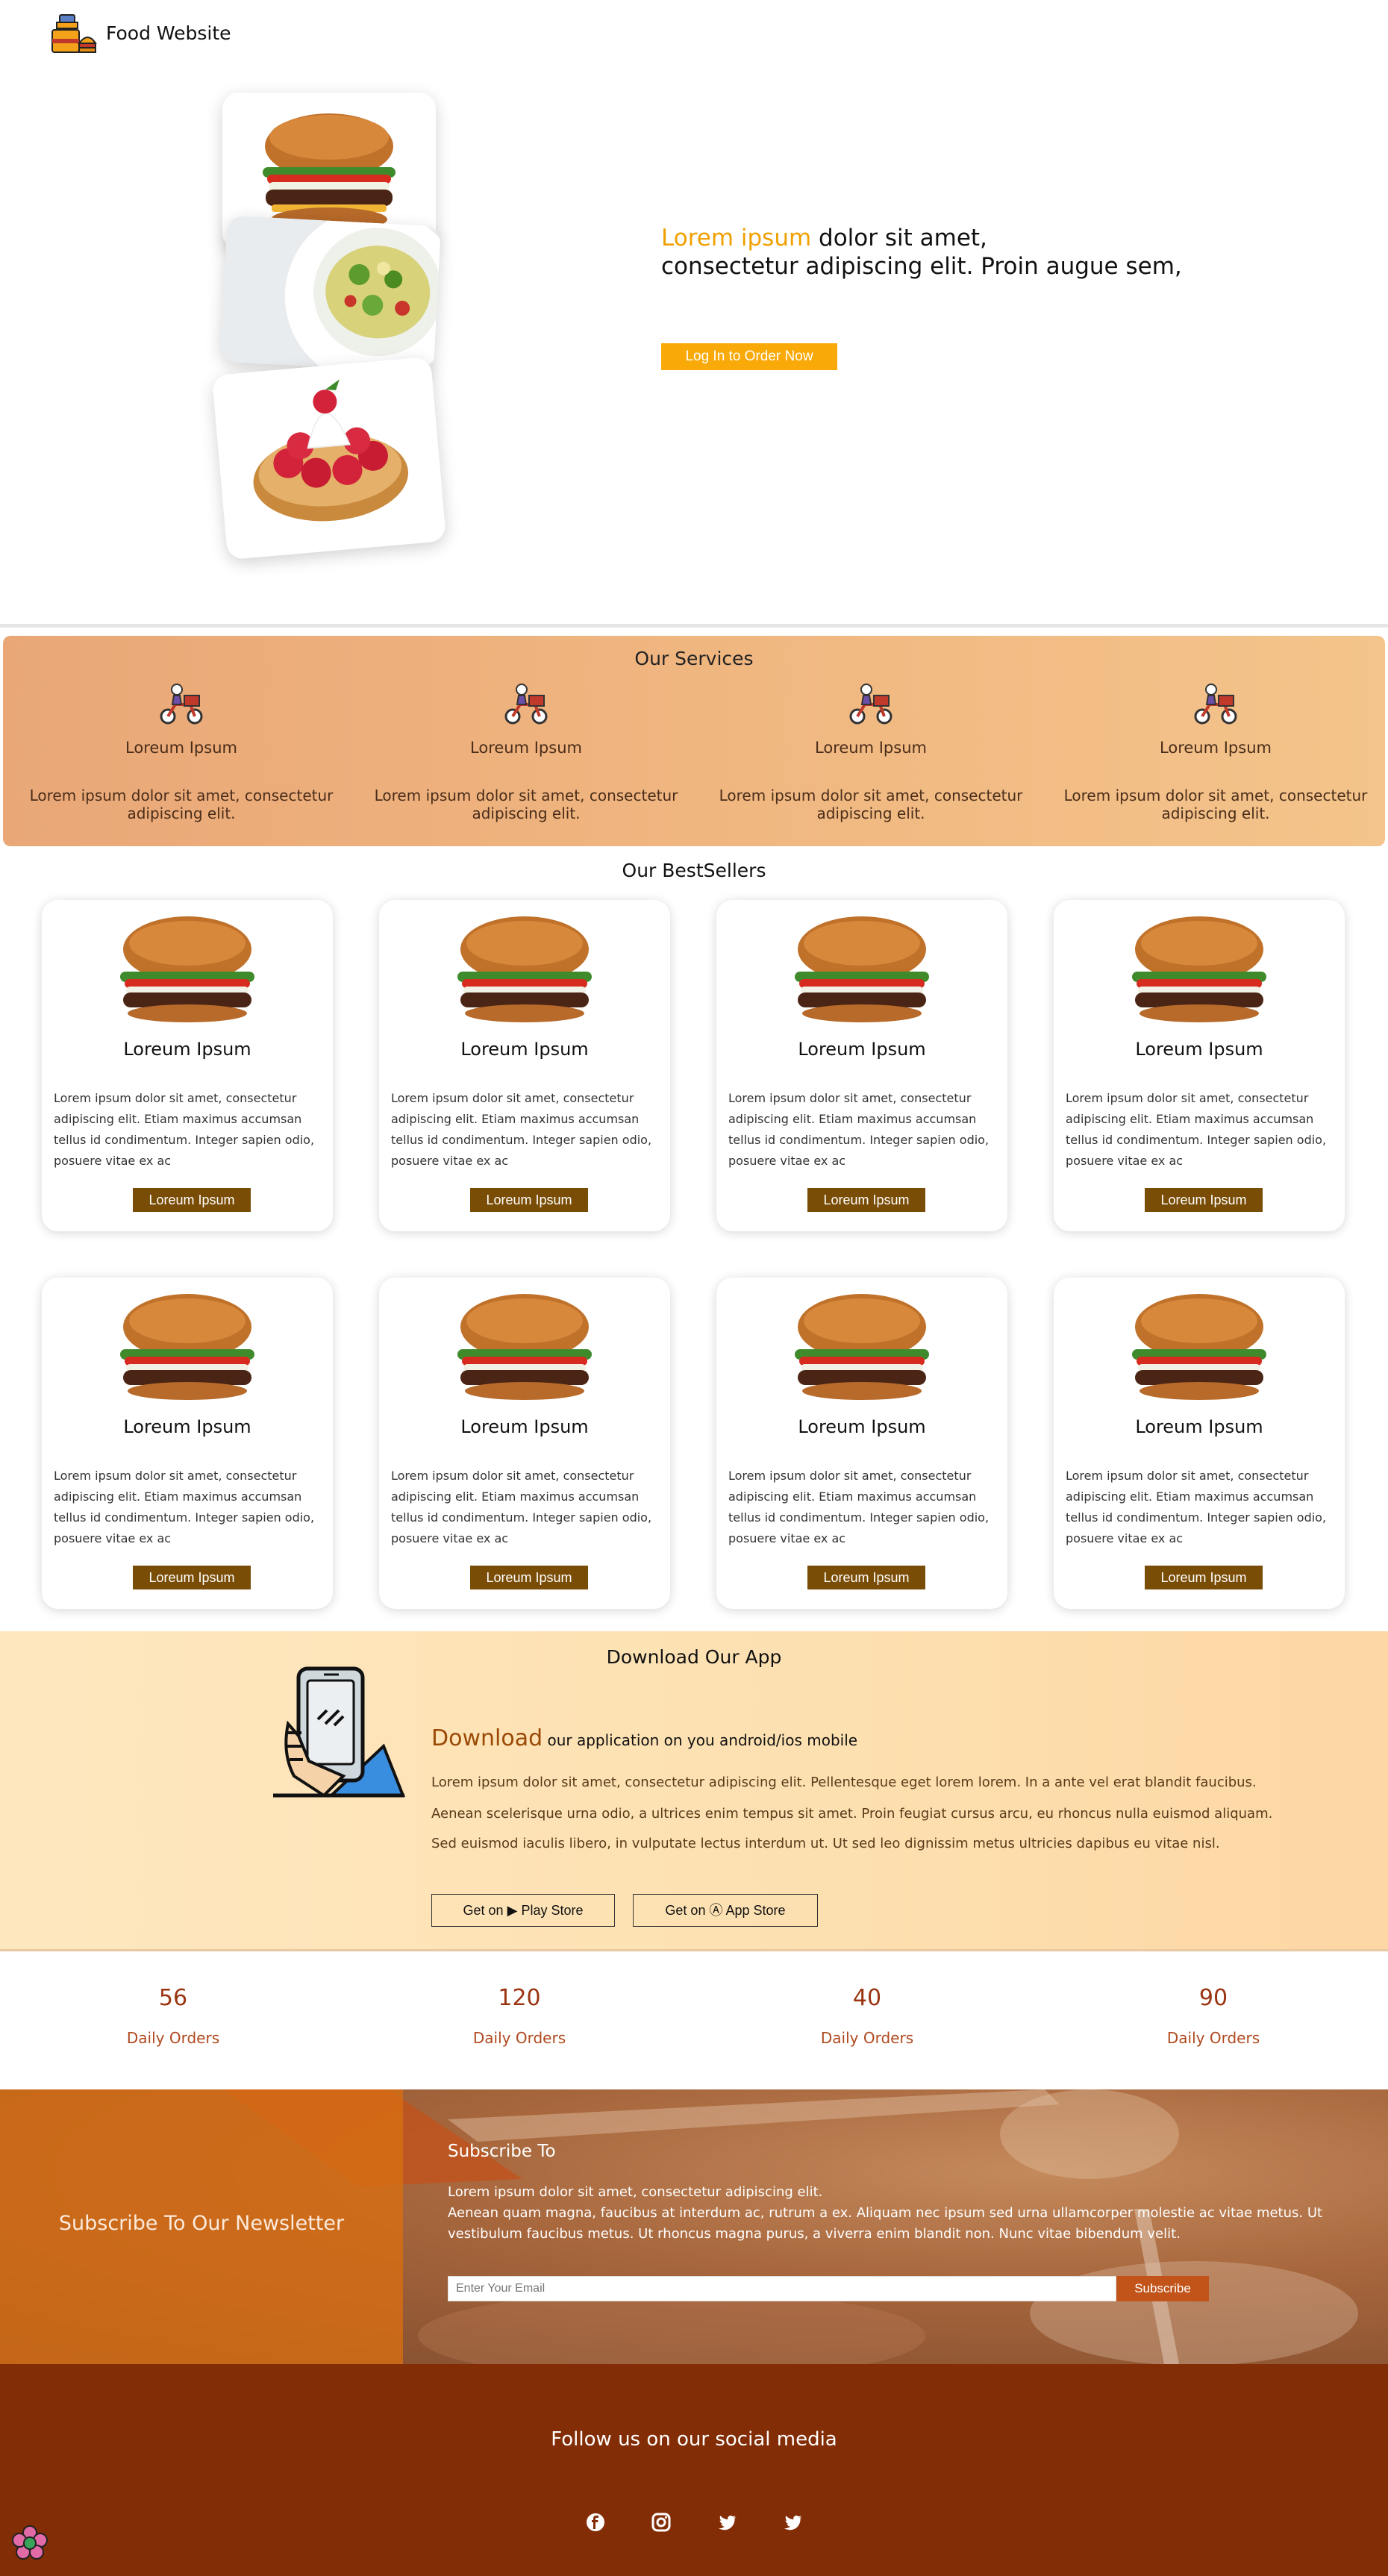  What do you see at coordinates (867, 2016) in the screenshot?
I see `stat-item: 40 Daily Orders` at bounding box center [867, 2016].